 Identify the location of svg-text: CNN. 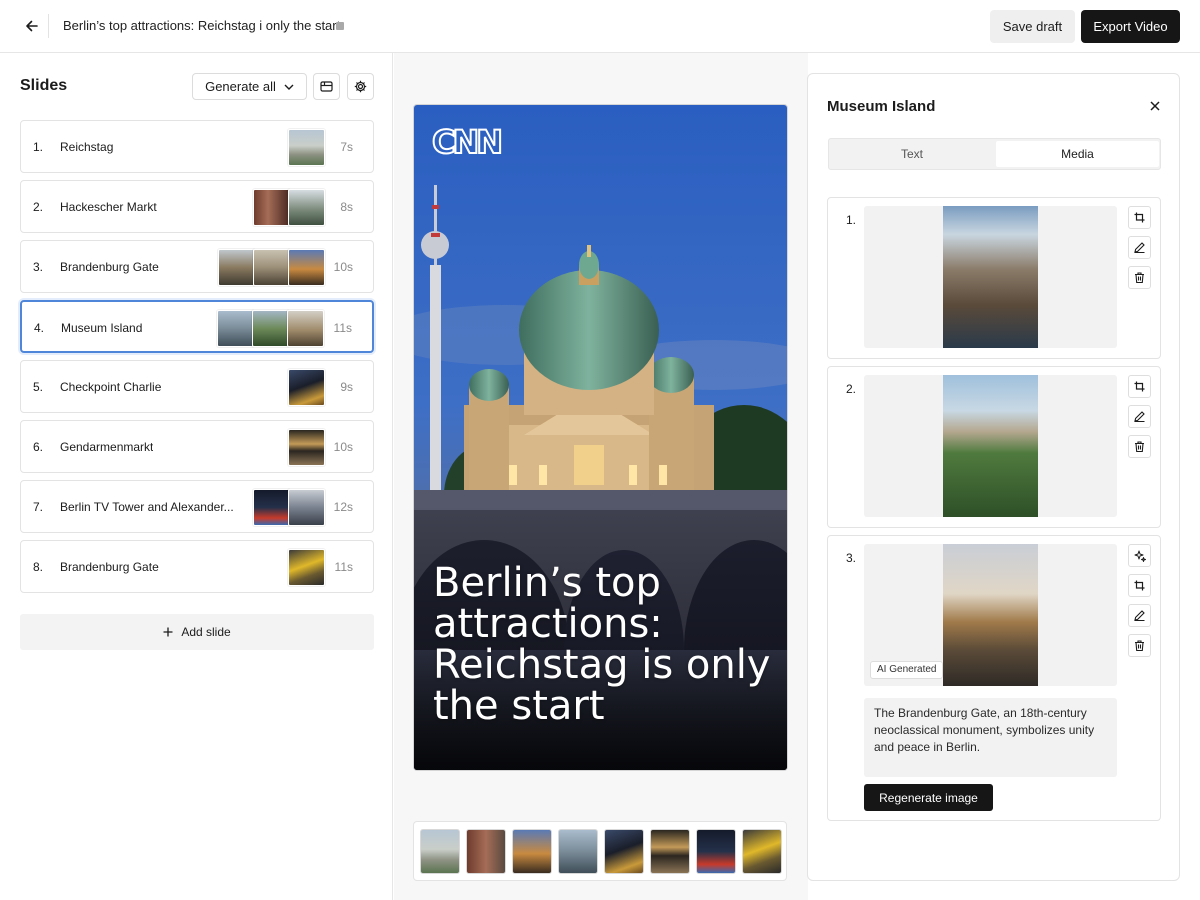
(466, 141).